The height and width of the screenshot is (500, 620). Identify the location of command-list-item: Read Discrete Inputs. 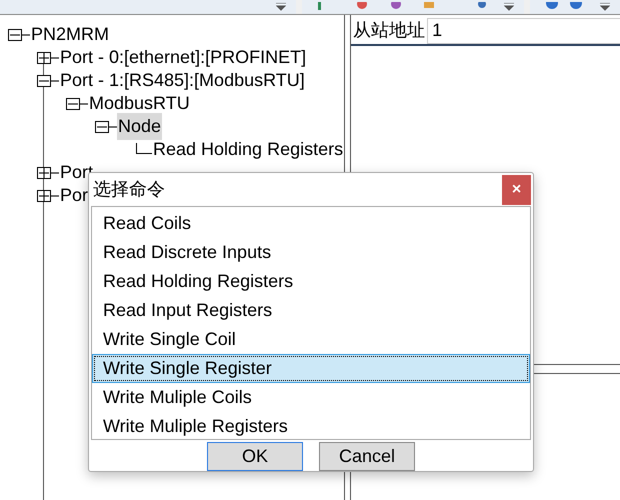
(311, 252).